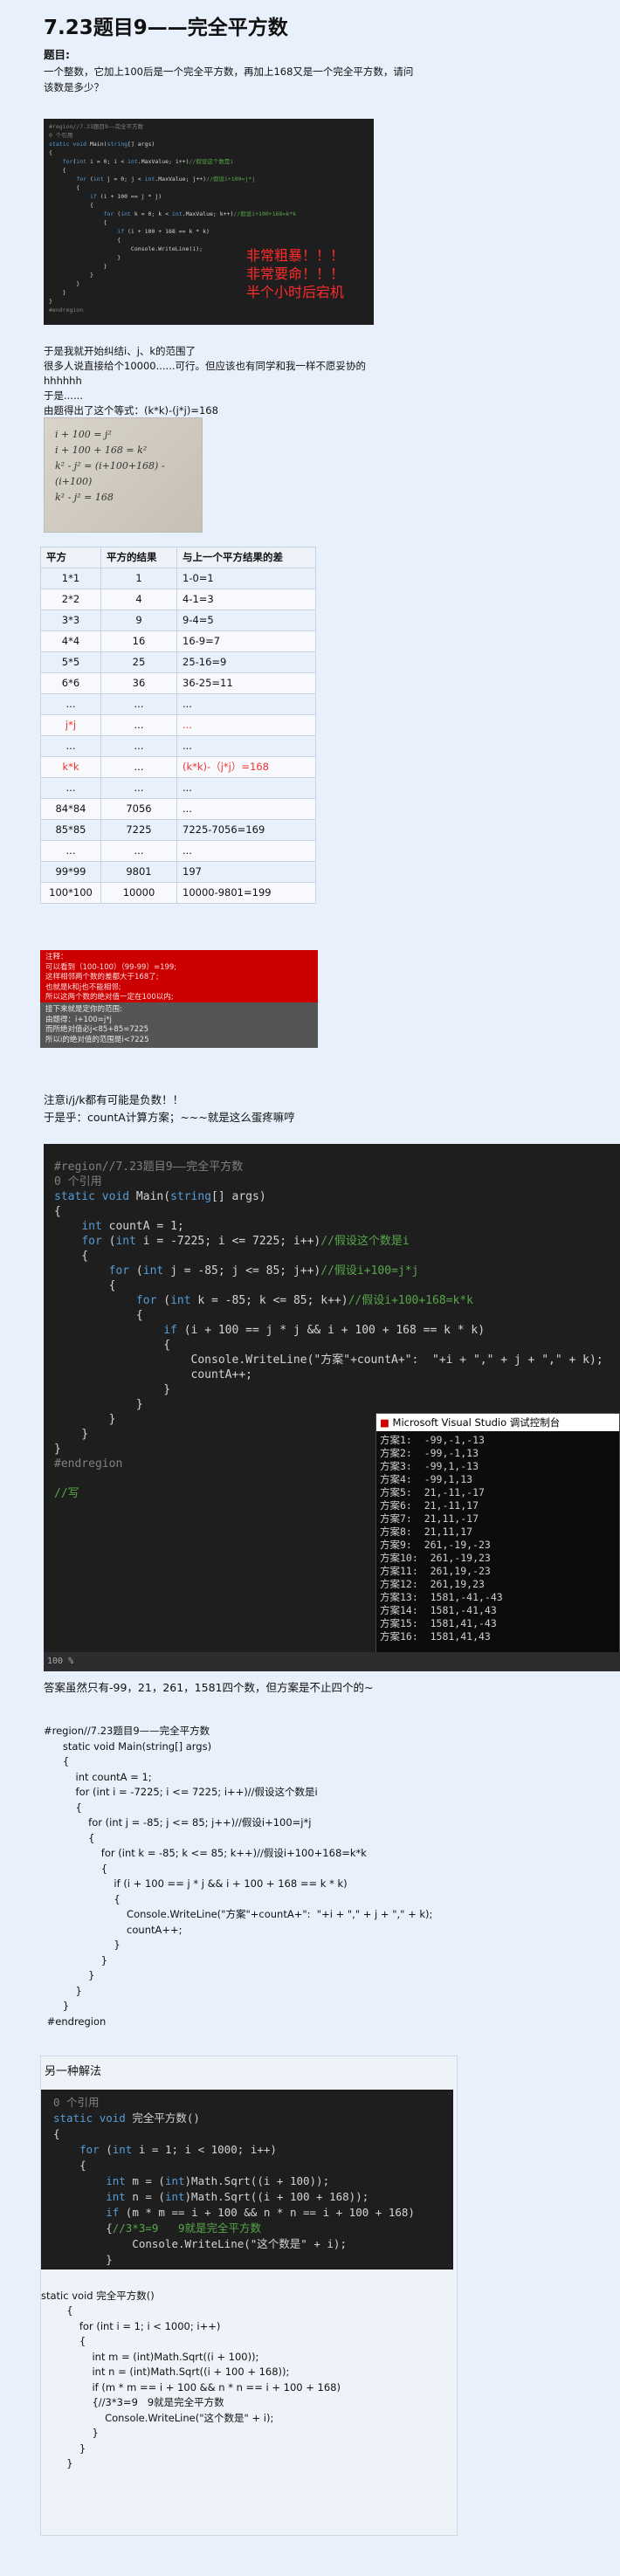 The image size is (620, 2576). I want to click on code-line: int n = (int)Math.Sqrt((i + 100 + 168));, so click(237, 2196).